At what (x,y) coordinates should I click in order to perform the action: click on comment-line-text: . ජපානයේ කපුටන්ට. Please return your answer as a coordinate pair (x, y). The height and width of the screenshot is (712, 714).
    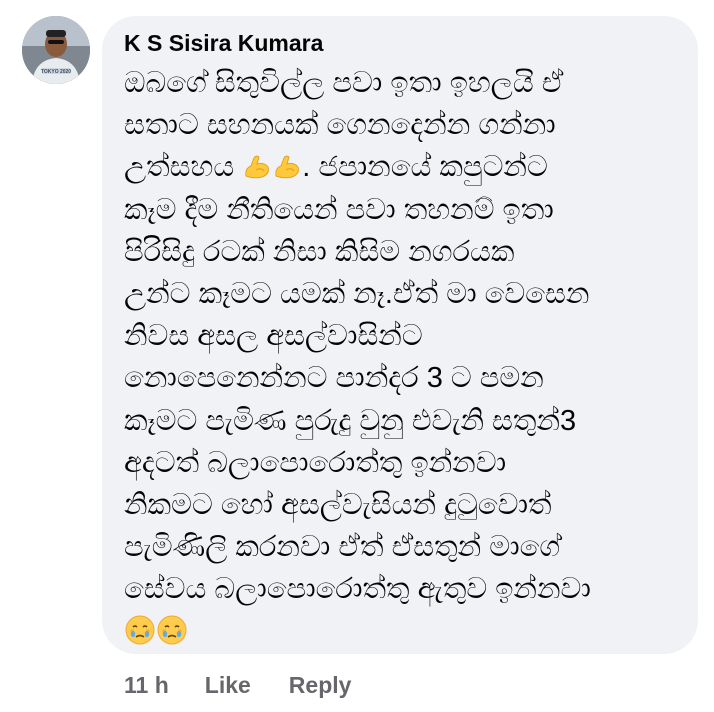
    Looking at the image, I should click on (425, 167).